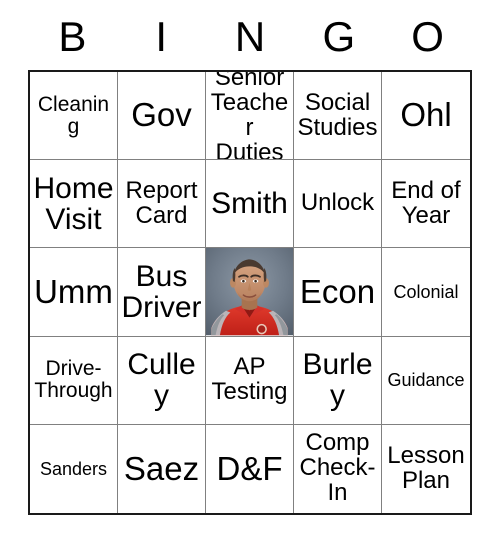  I want to click on bingo-cell-i3: Bus Driver, so click(162, 292).